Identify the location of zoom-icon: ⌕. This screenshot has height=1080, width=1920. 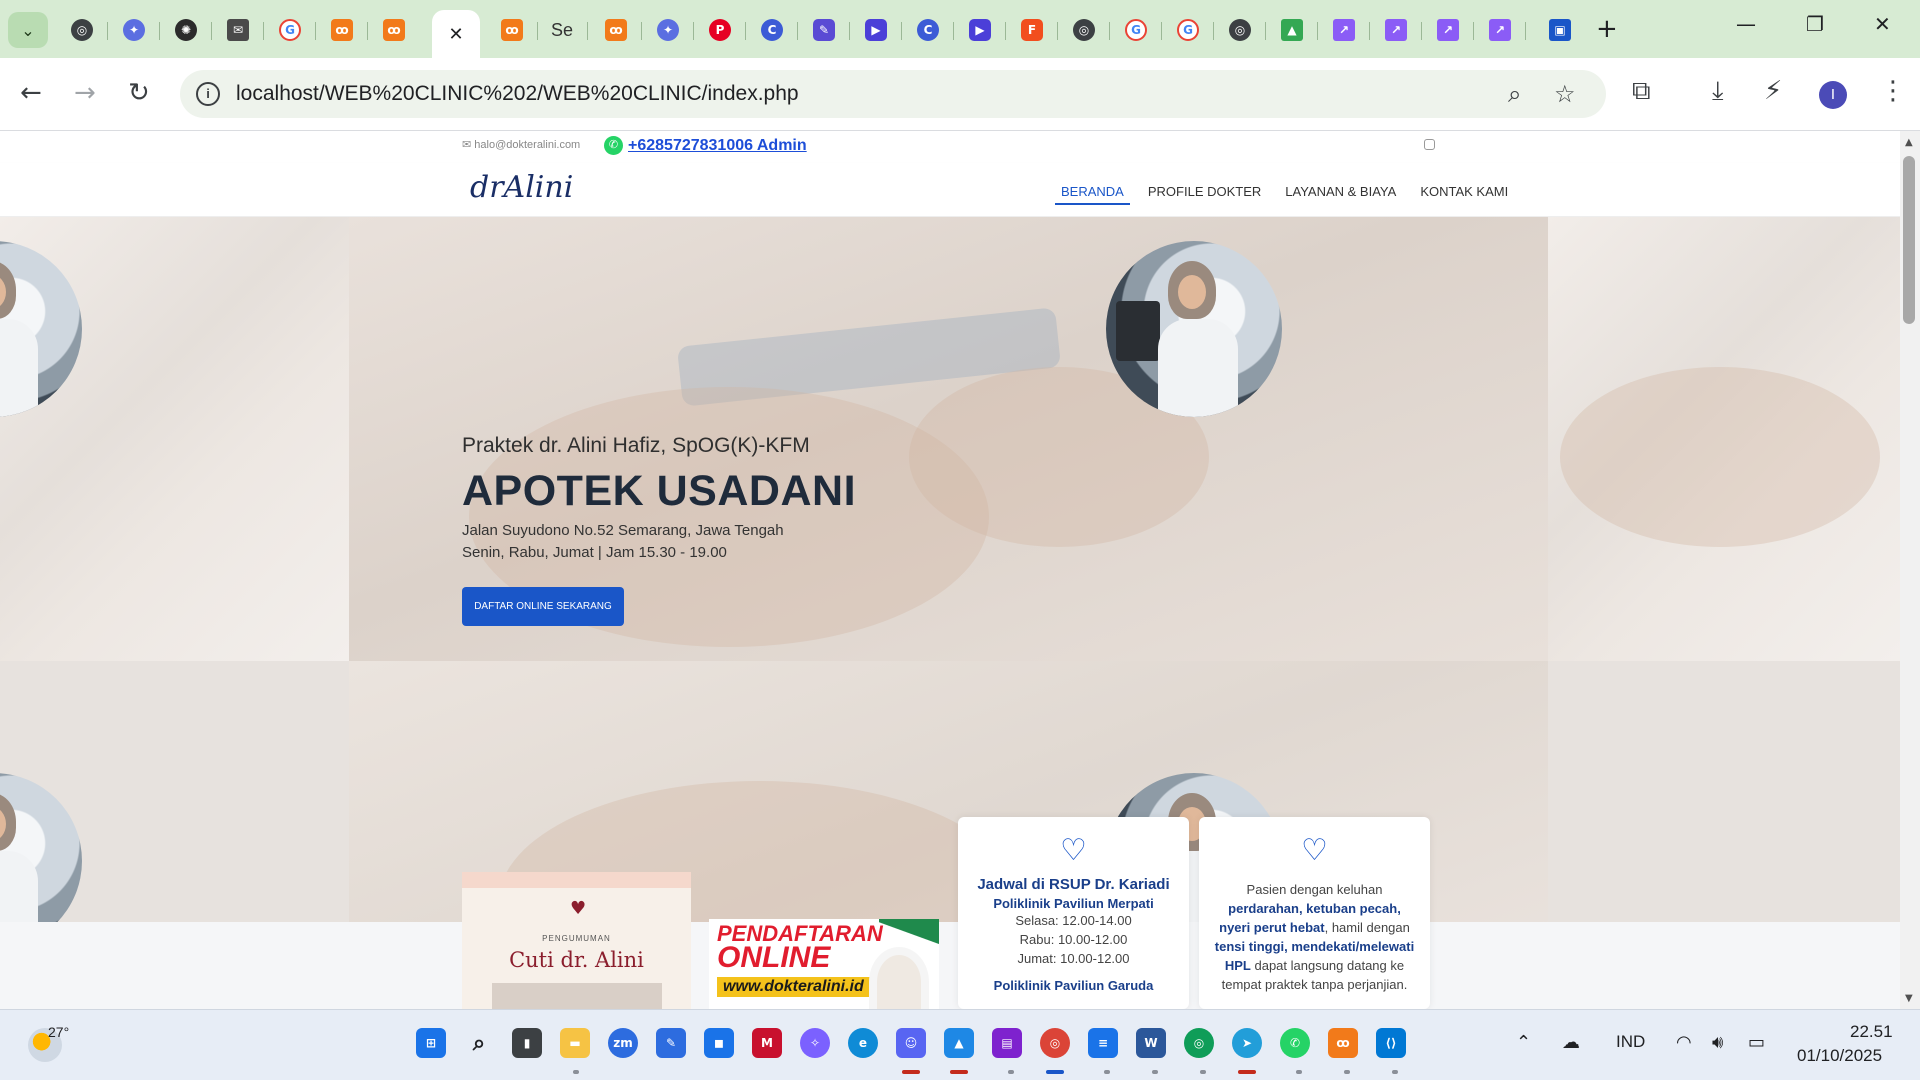
(1514, 94).